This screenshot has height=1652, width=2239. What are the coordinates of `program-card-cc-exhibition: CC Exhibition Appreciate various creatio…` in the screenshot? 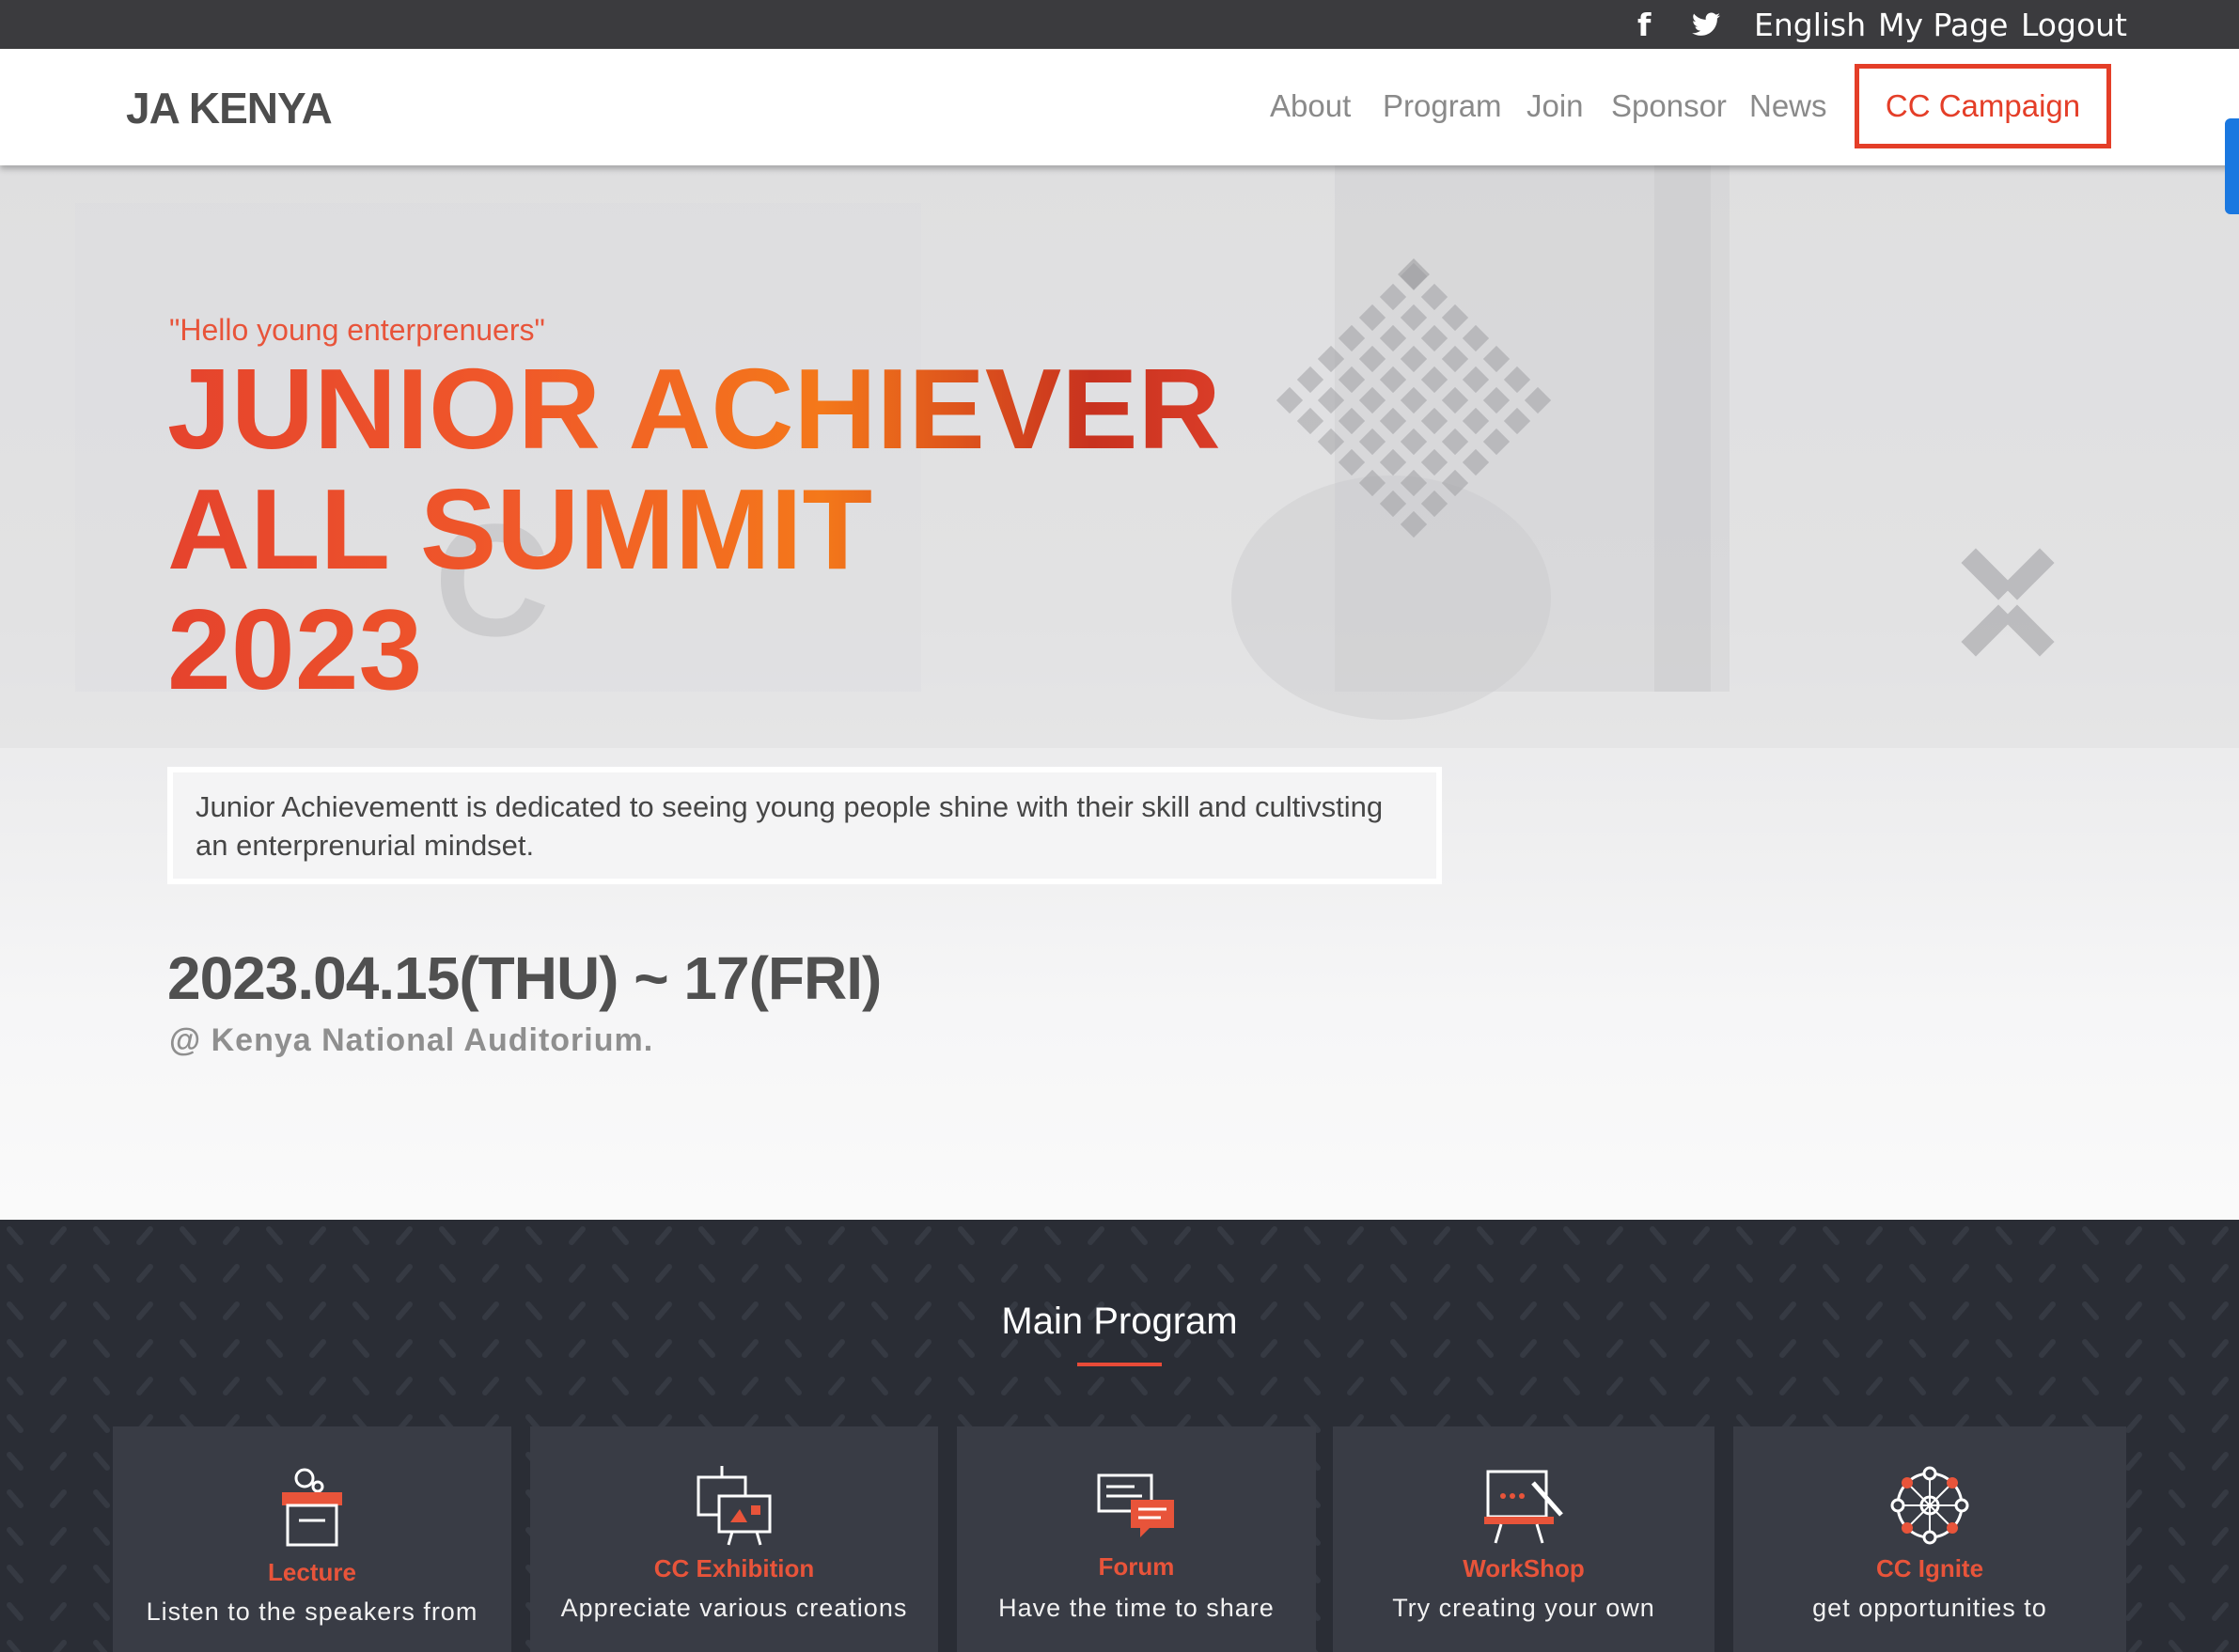 It's located at (734, 1539).